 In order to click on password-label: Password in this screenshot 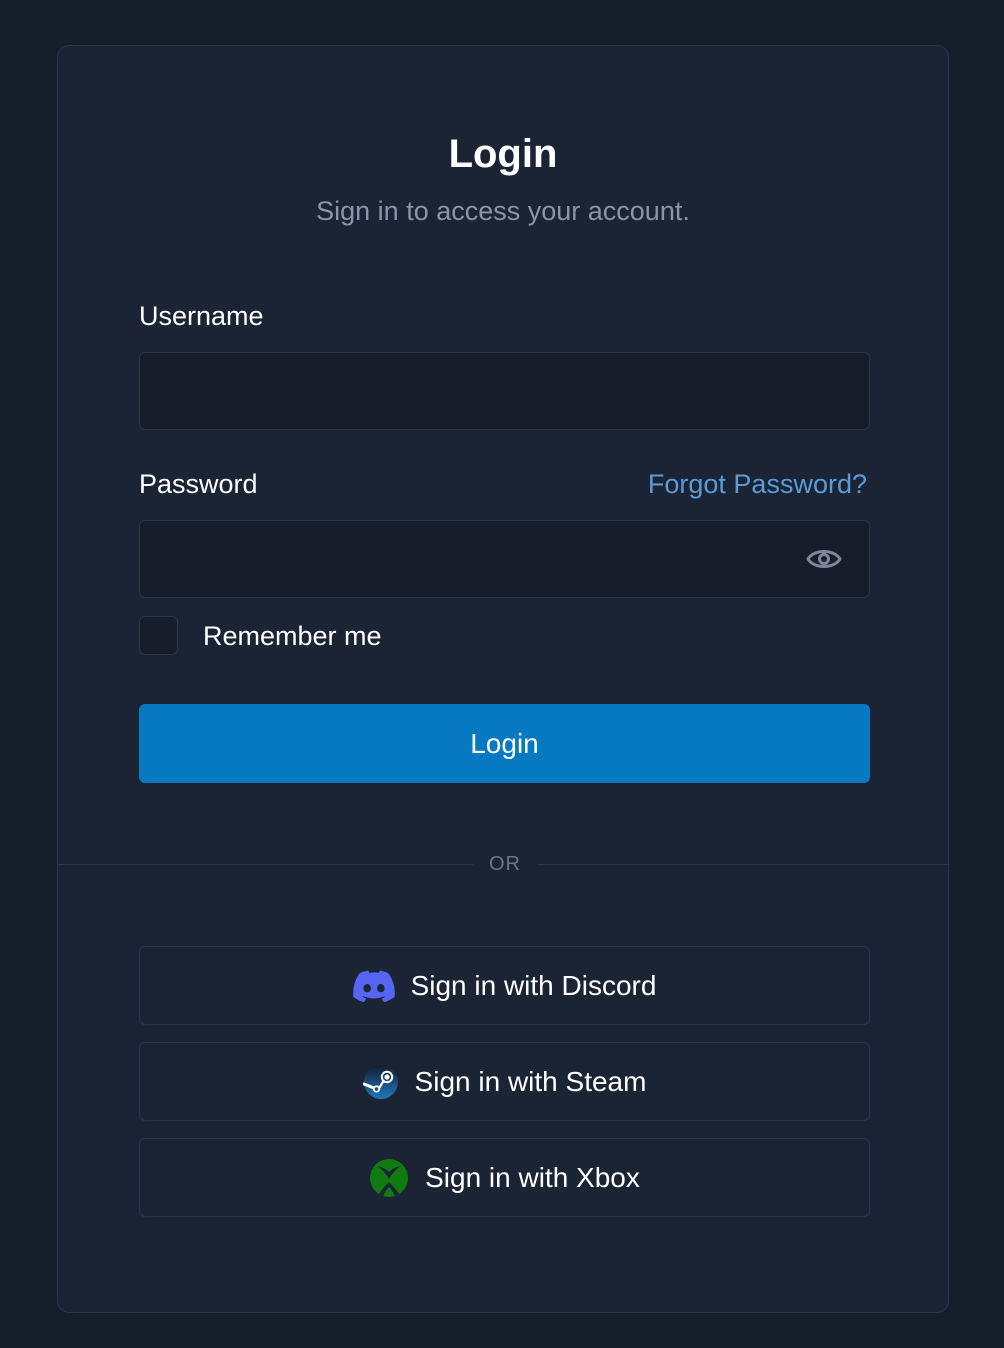, I will do `click(198, 484)`.